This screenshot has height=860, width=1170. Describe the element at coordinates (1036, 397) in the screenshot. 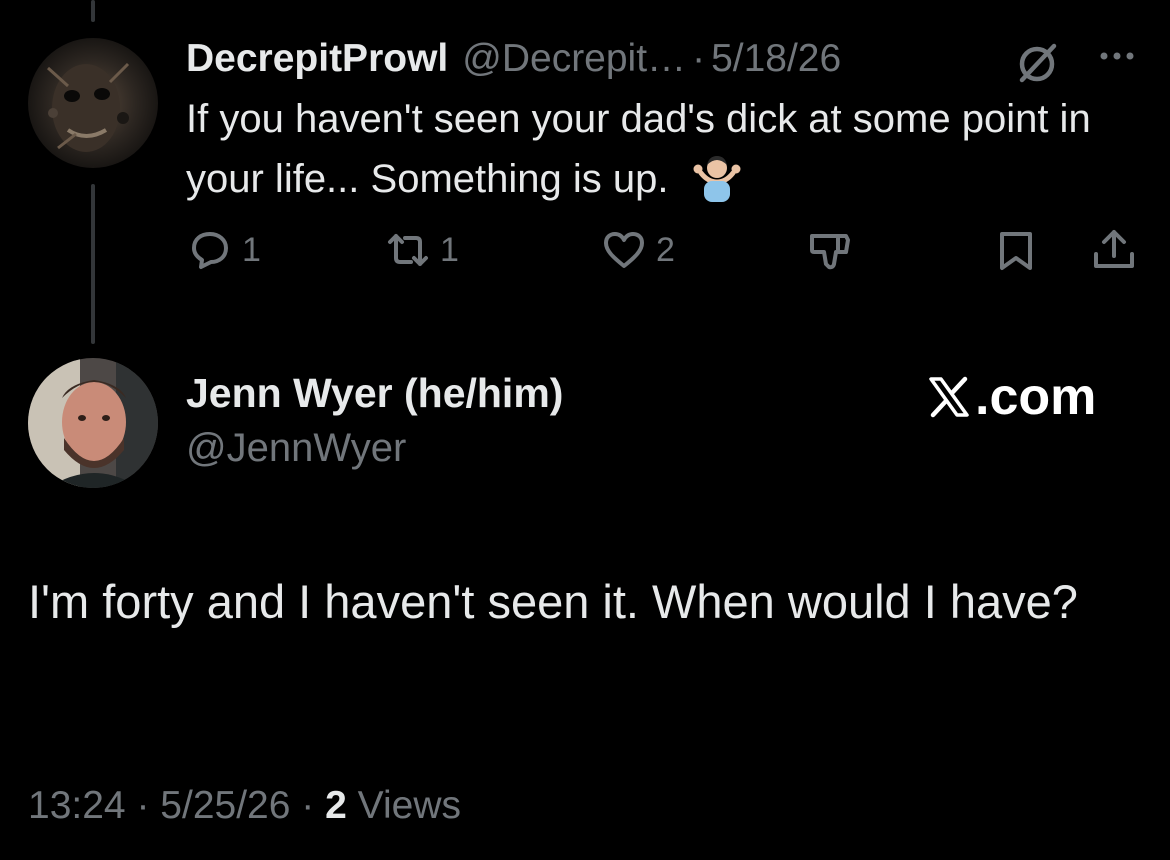

I see `brand-suffix: .com` at that location.